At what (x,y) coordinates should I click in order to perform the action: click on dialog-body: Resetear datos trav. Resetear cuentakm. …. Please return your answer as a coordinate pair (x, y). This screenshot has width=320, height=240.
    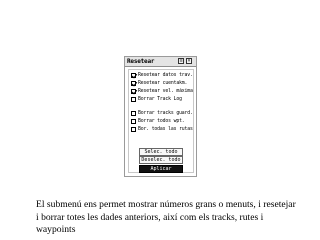
    Looking at the image, I should click on (161, 121).